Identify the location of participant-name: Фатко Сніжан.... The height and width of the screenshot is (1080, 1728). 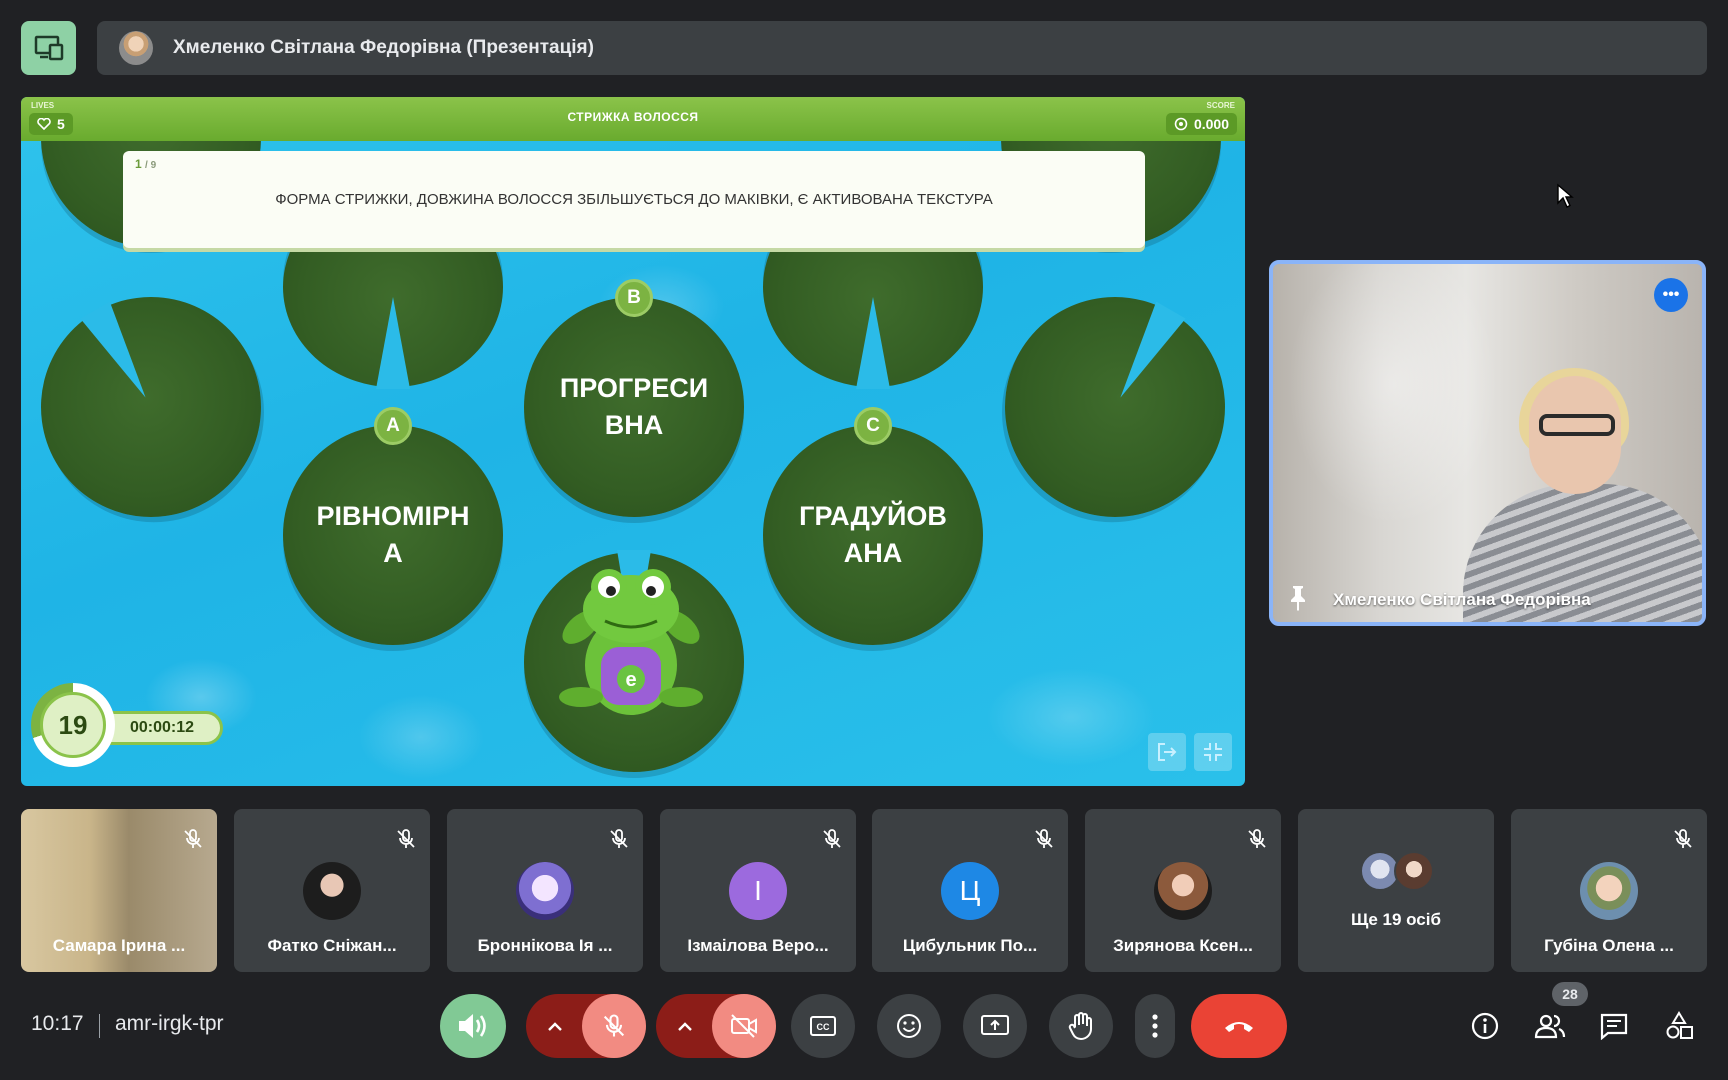
(332, 945).